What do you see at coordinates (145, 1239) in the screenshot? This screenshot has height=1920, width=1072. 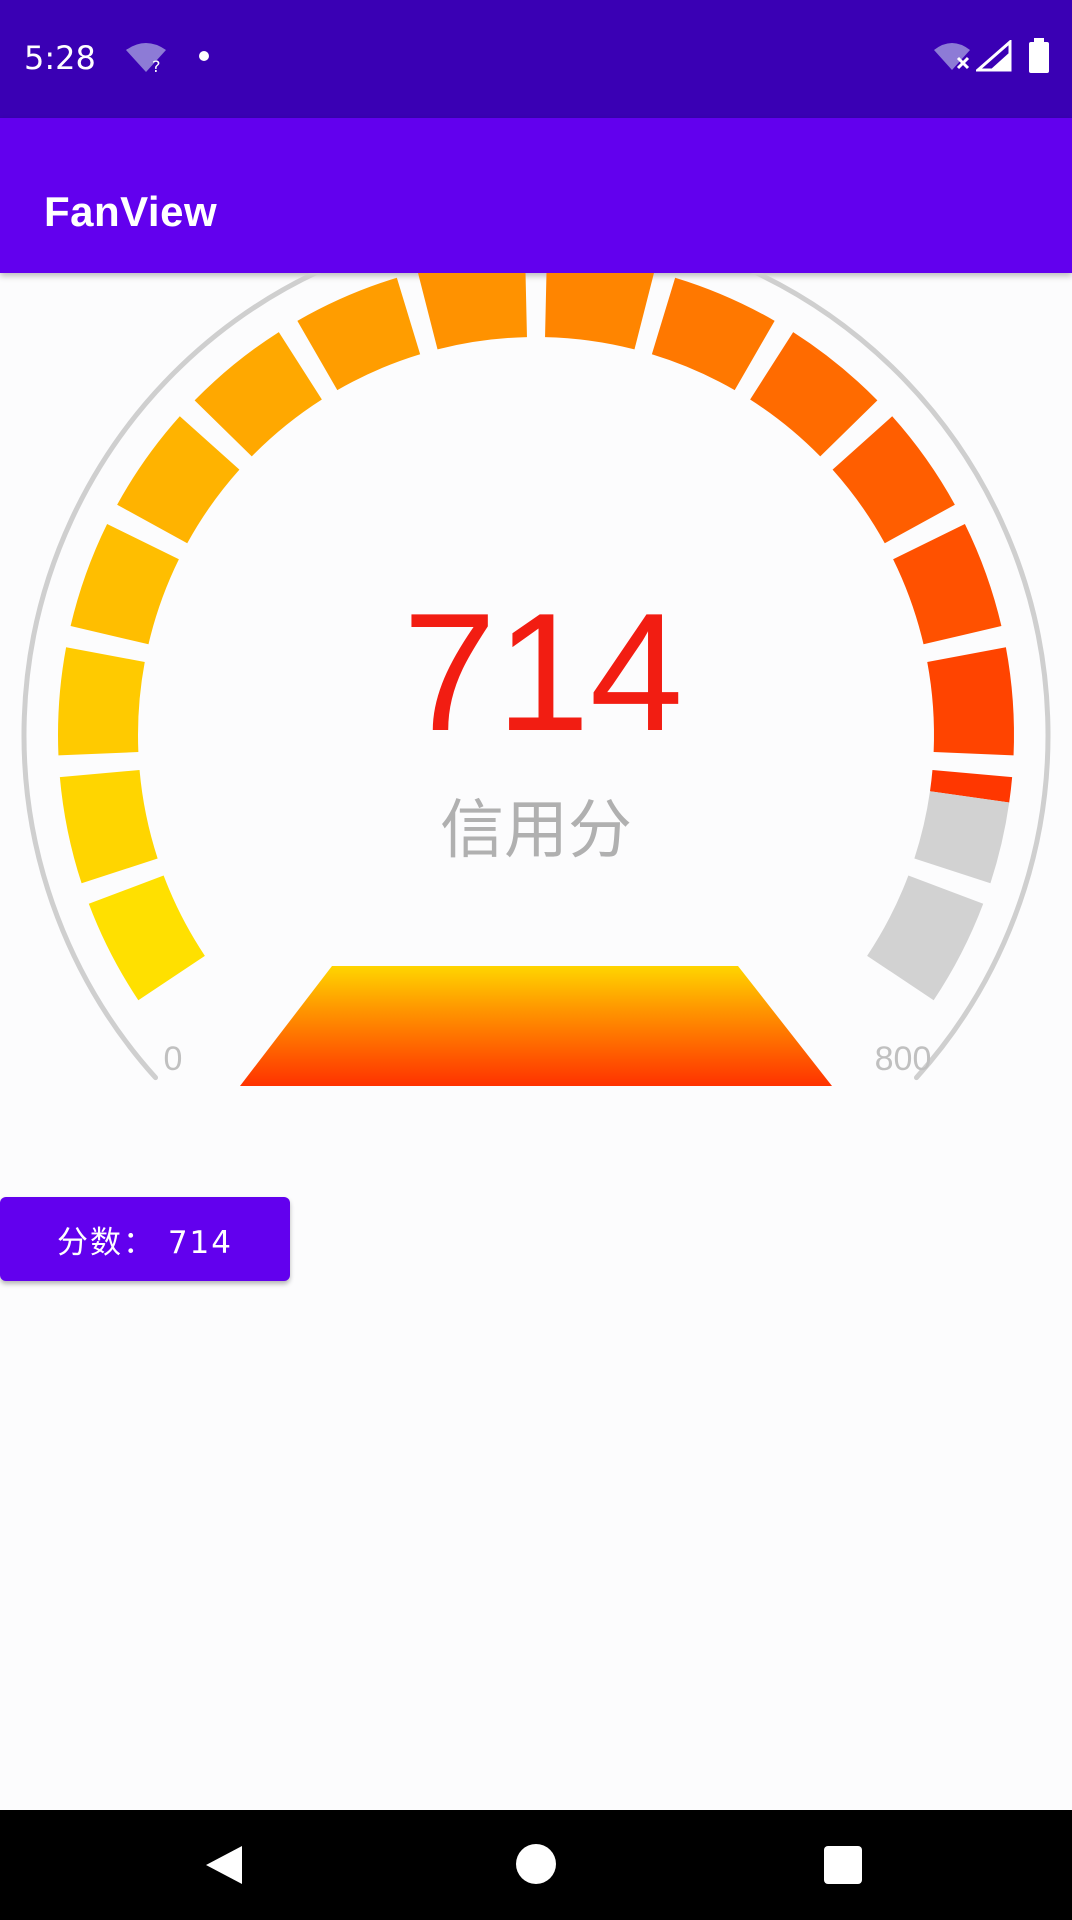 I see `score-button: 分数： 714` at bounding box center [145, 1239].